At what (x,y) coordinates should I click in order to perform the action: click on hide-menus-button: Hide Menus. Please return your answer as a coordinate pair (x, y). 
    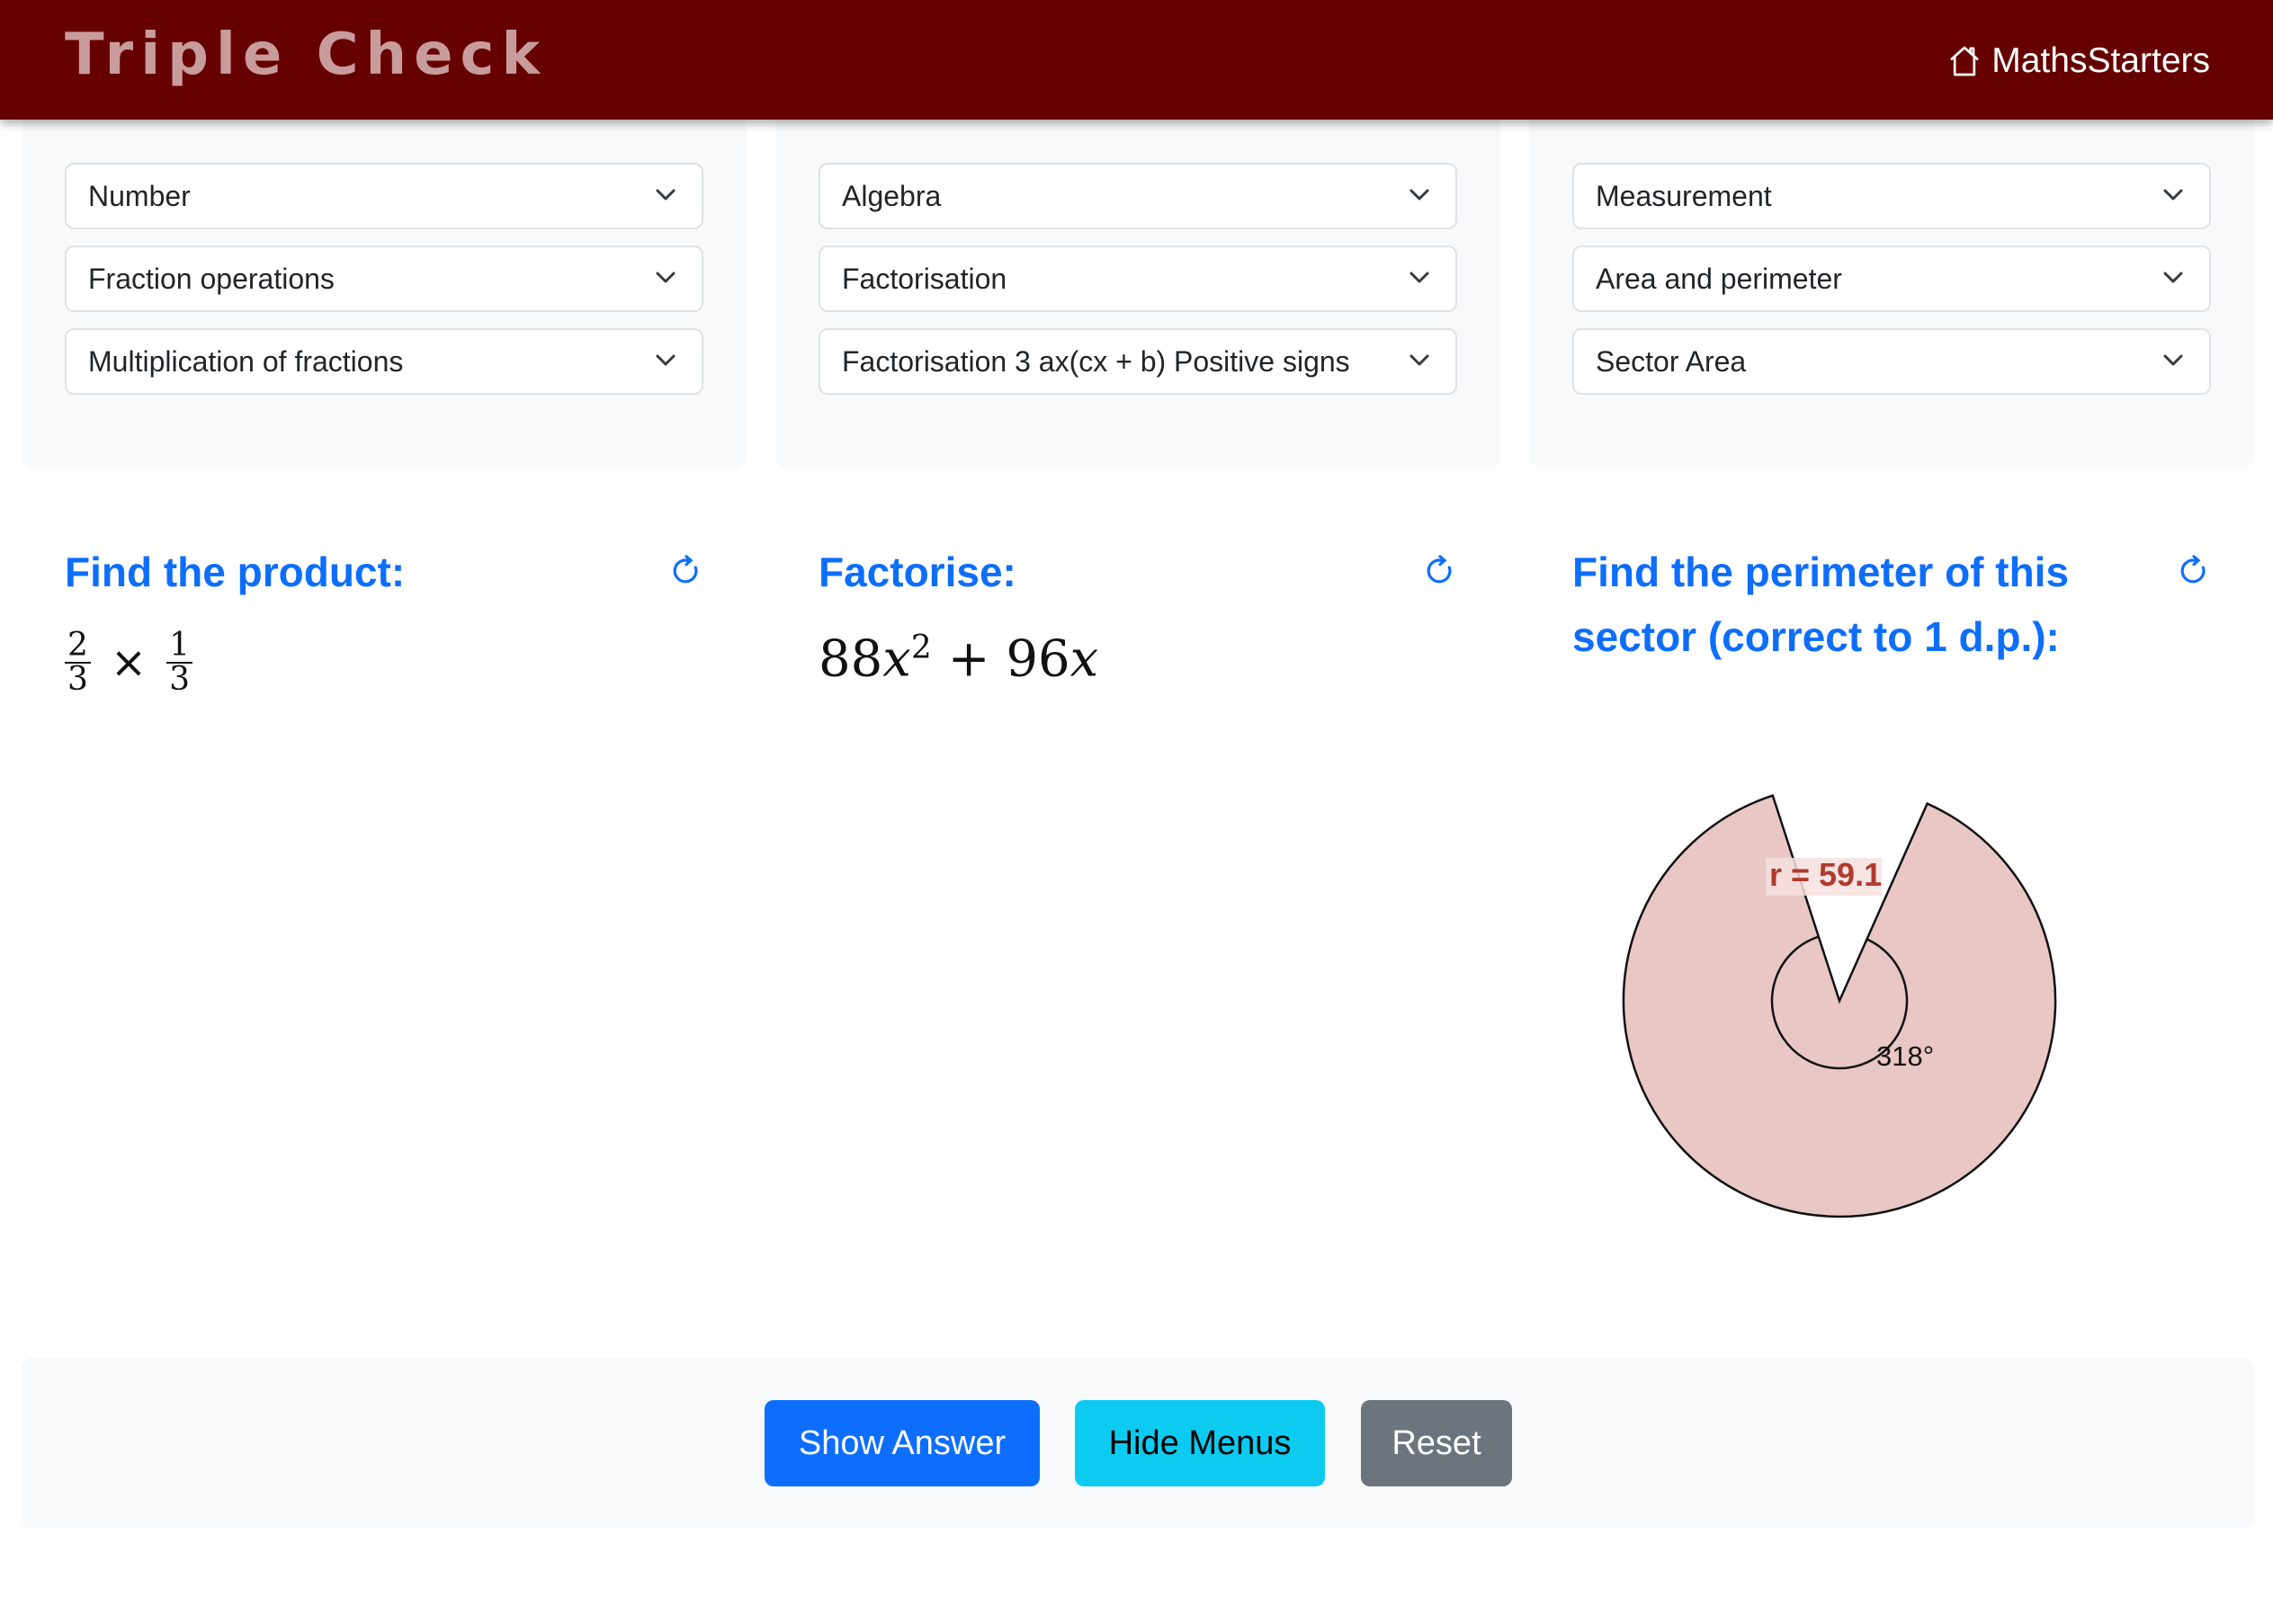
    Looking at the image, I should click on (1200, 1443).